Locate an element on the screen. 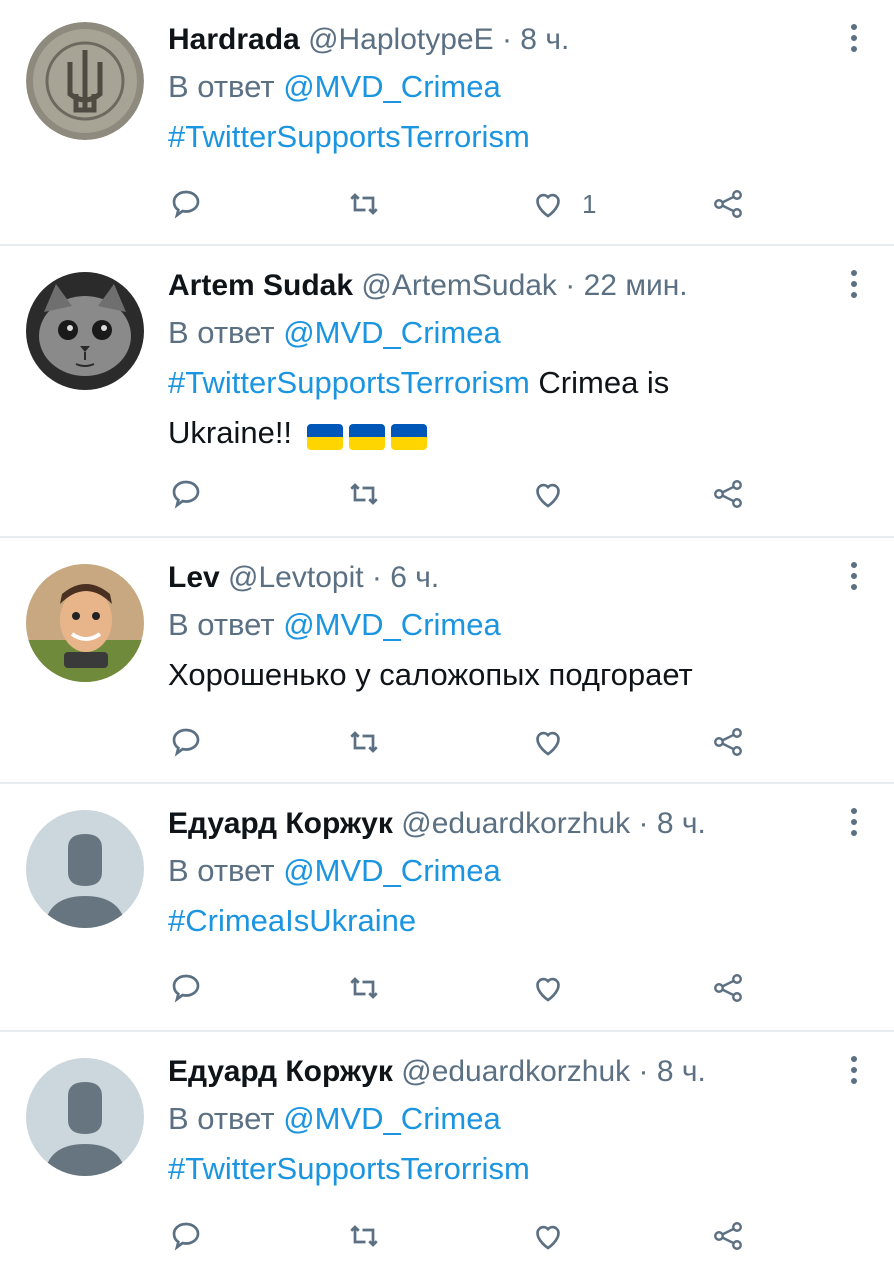 The width and height of the screenshot is (894, 1280). tweet-text: Ukraine!! is located at coordinates (230, 432).